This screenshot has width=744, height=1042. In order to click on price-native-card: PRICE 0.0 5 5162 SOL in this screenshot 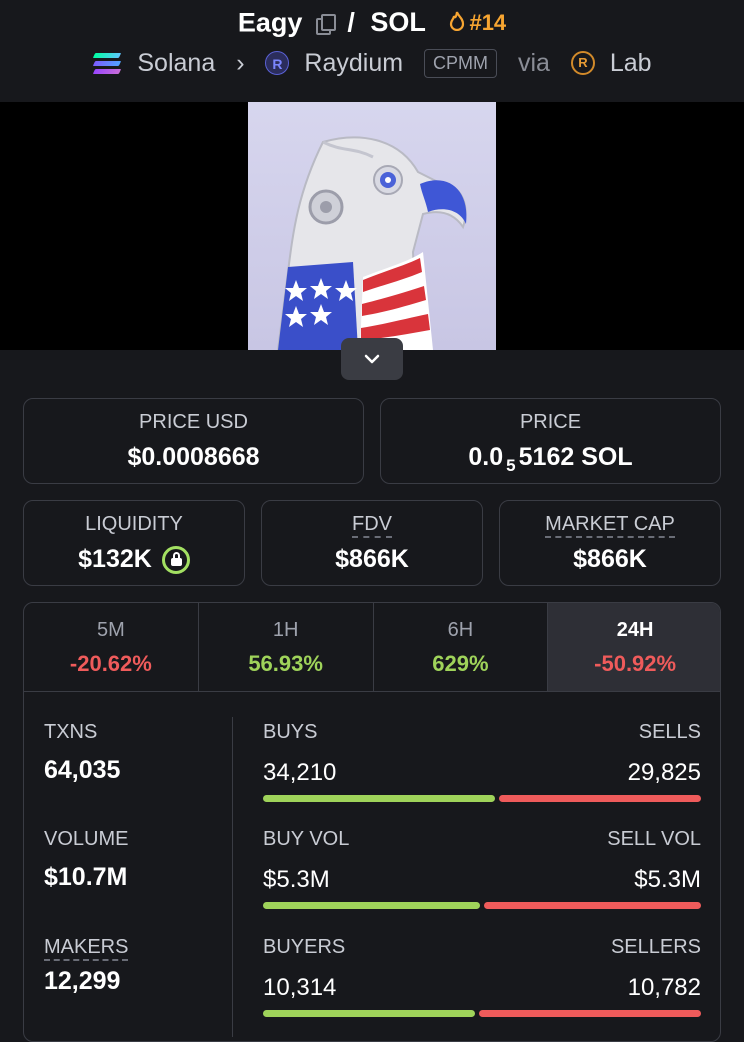, I will do `click(550, 441)`.